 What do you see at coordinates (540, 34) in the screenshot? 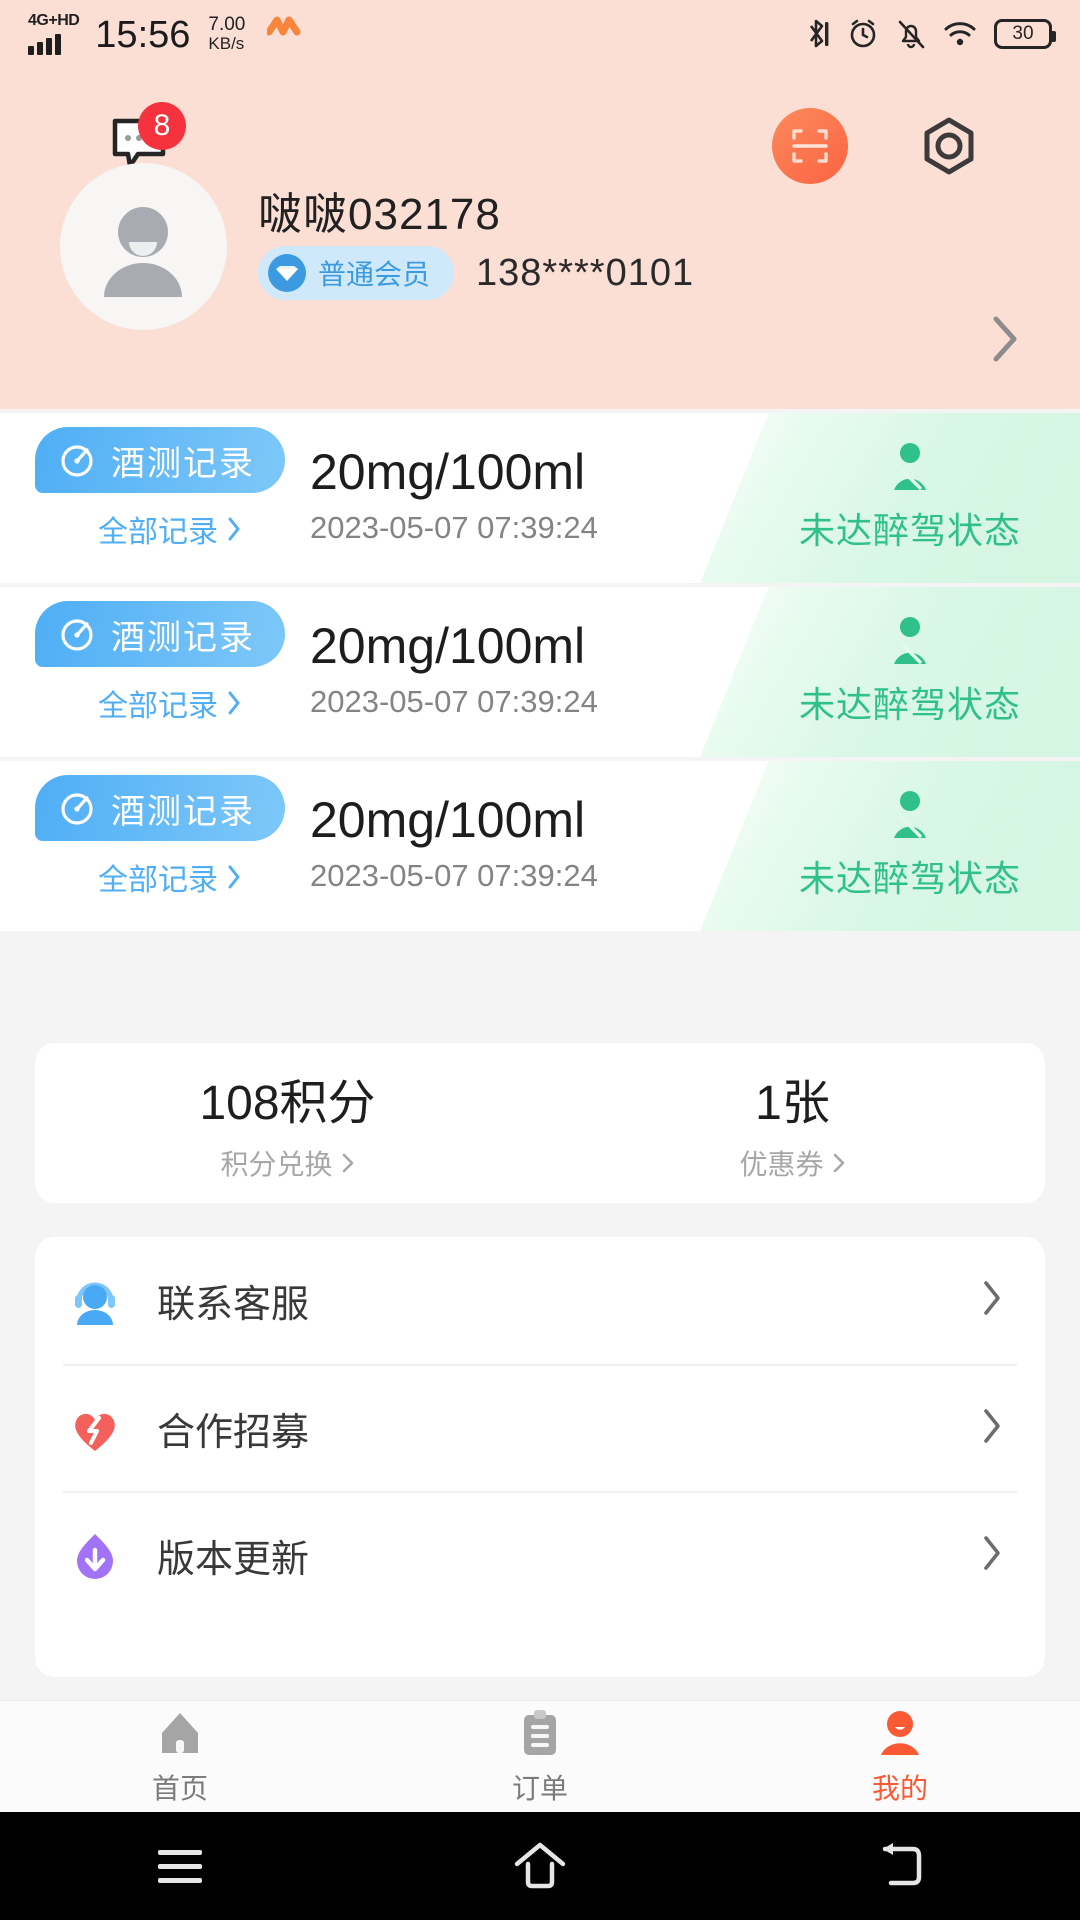
I see `status-bar: 4G+HD 15:56 7.00 KB/s 30` at bounding box center [540, 34].